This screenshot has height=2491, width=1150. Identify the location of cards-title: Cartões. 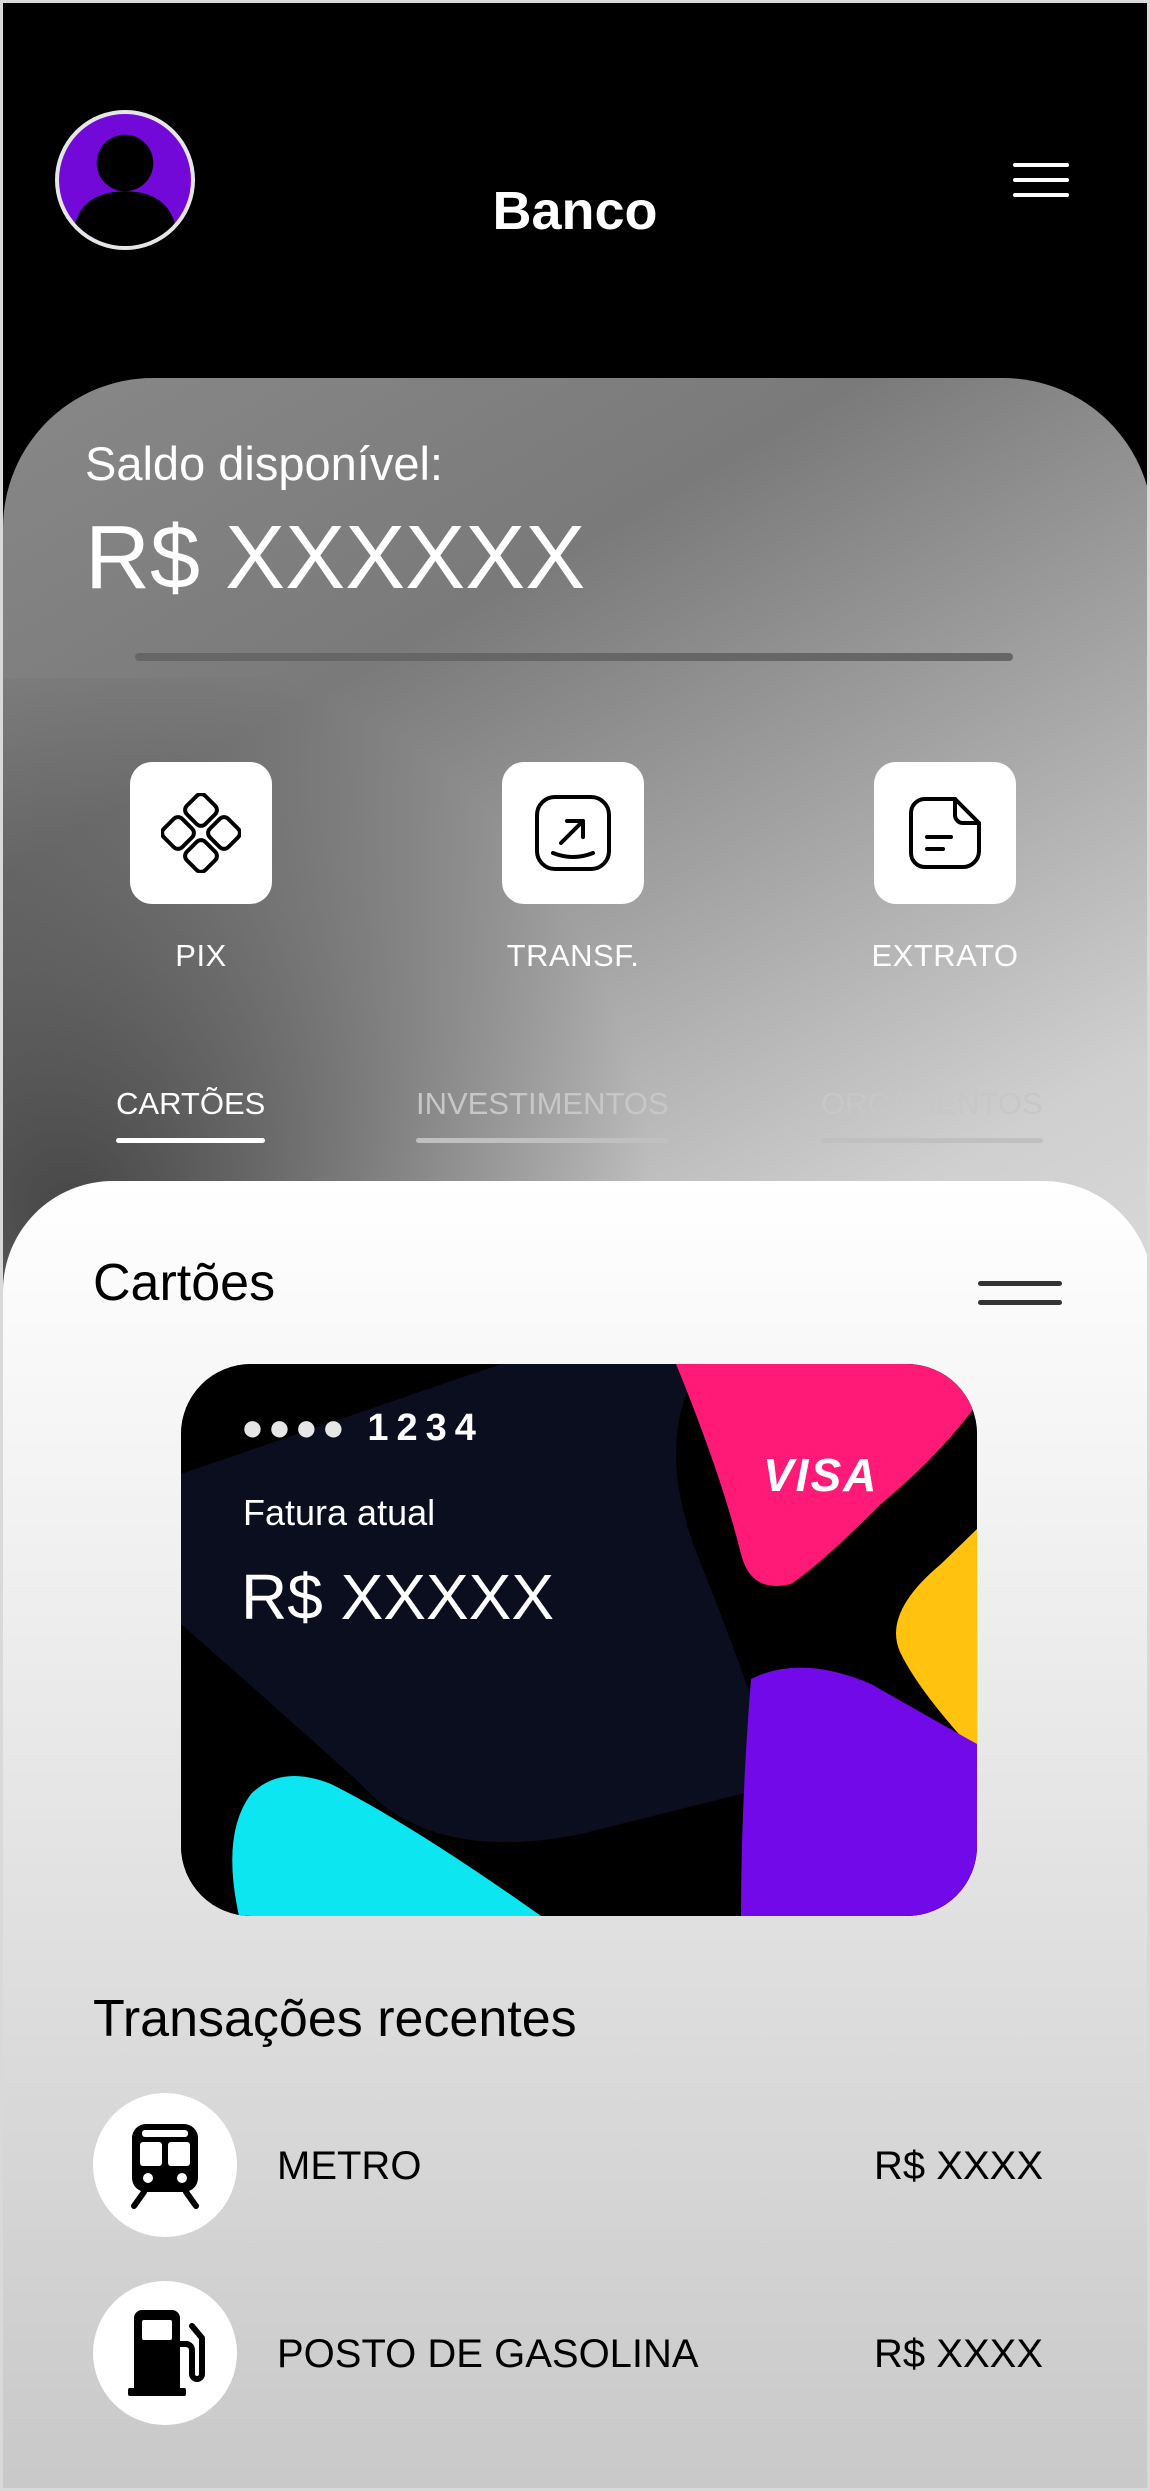
(184, 1283).